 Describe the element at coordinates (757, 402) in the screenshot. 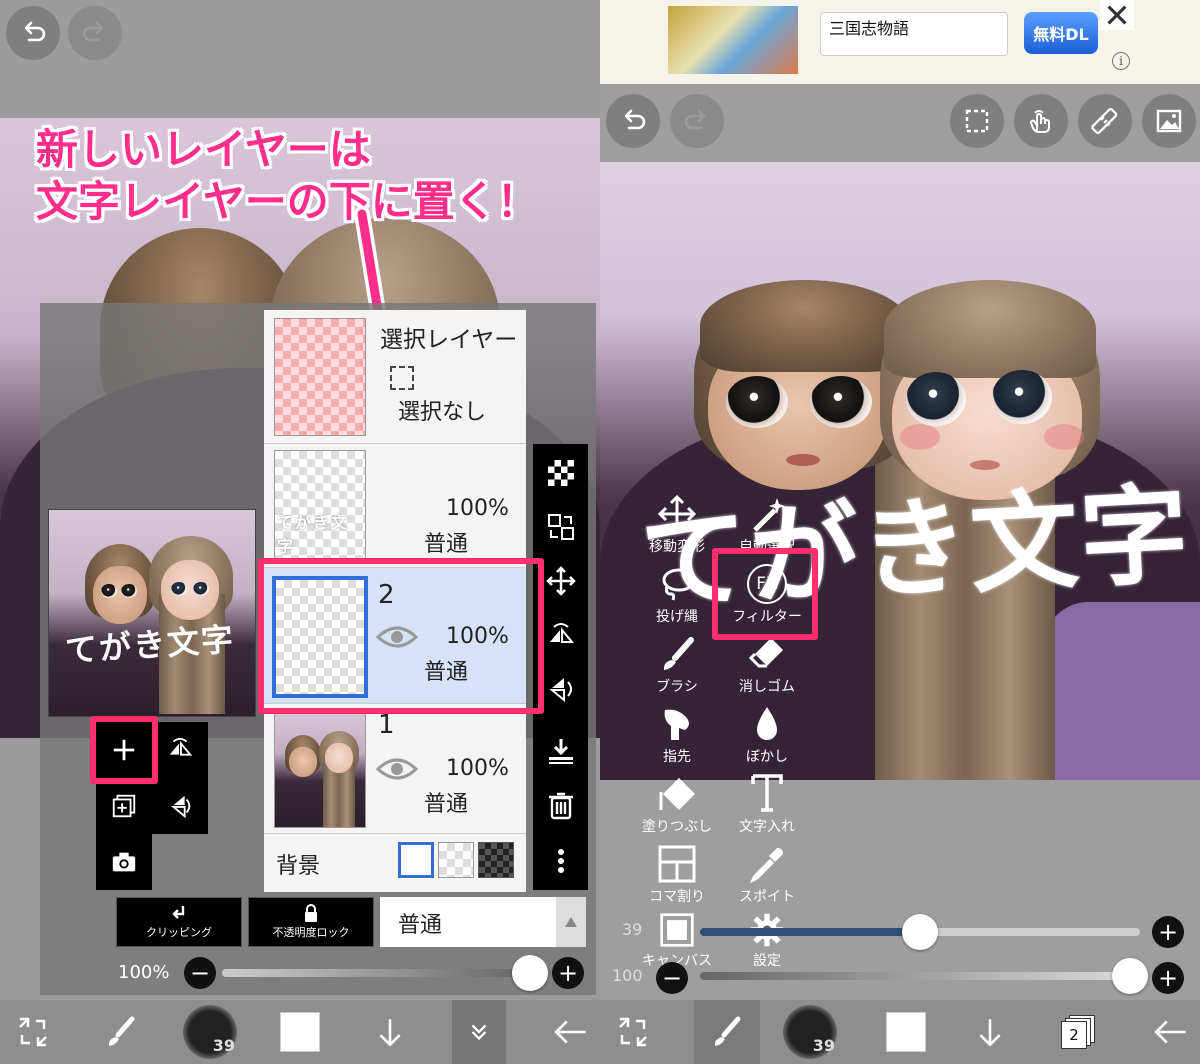

I see `left-face-eye` at that location.